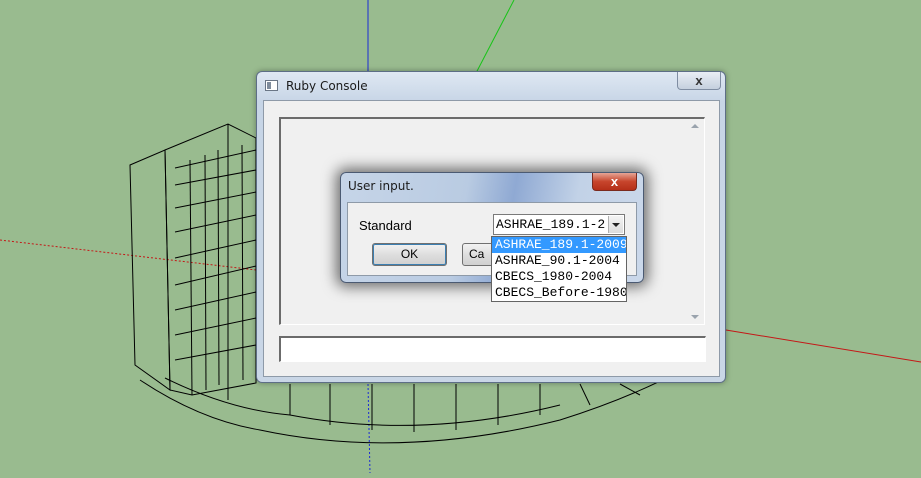  I want to click on dropdown-option-cbecs-1980-2004: CBECS_1980-2004, so click(559, 277).